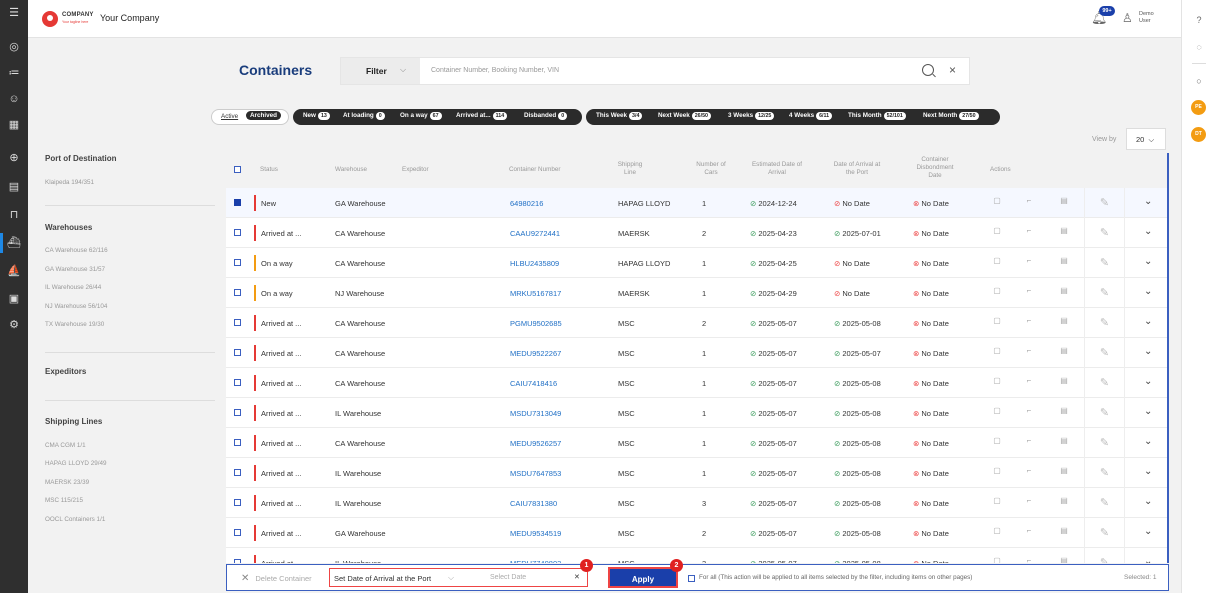 Image resolution: width=1215 pixels, height=593 pixels. What do you see at coordinates (535, 233) in the screenshot?
I see `container-number-link: CAAU9272441` at bounding box center [535, 233].